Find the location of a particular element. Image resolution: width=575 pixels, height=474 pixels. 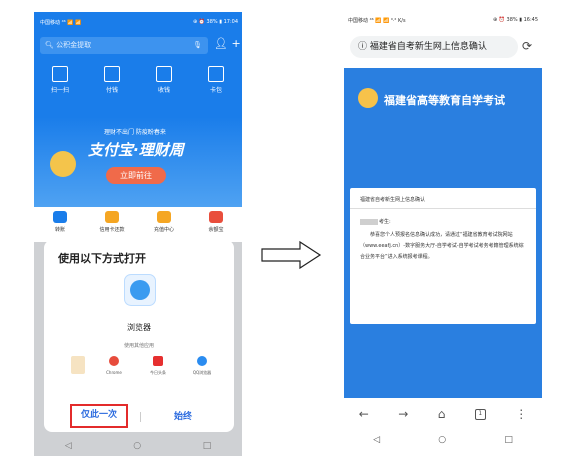

redacted-name is located at coordinates (369, 221).